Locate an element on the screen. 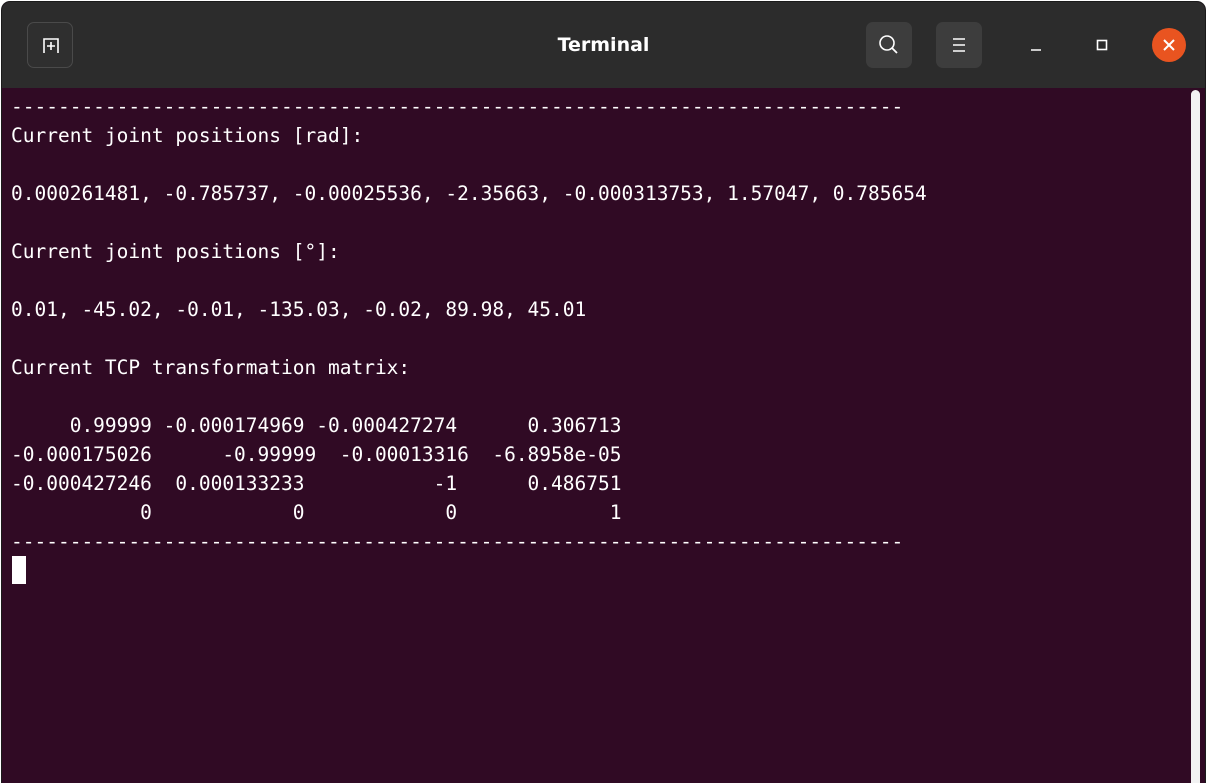 This screenshot has width=1207, height=783. search-icon is located at coordinates (888, 44).